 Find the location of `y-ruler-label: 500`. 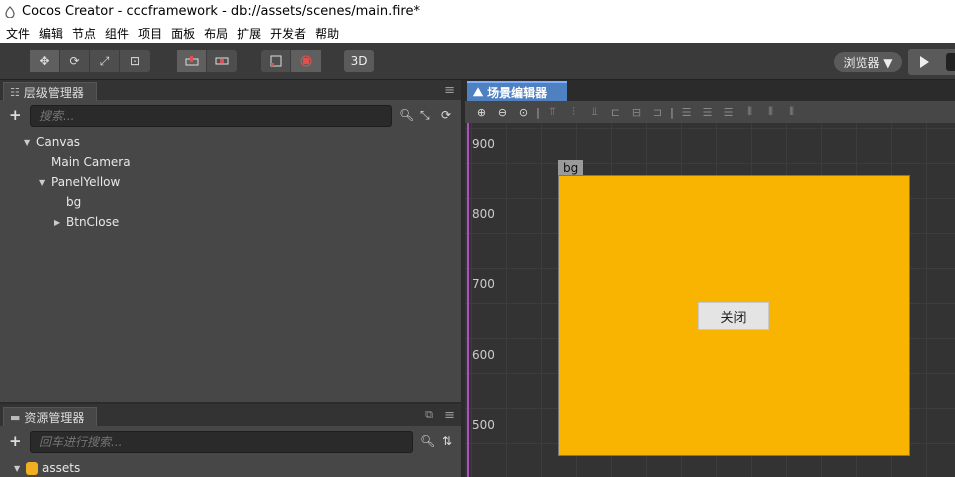

y-ruler-label: 500 is located at coordinates (483, 425).